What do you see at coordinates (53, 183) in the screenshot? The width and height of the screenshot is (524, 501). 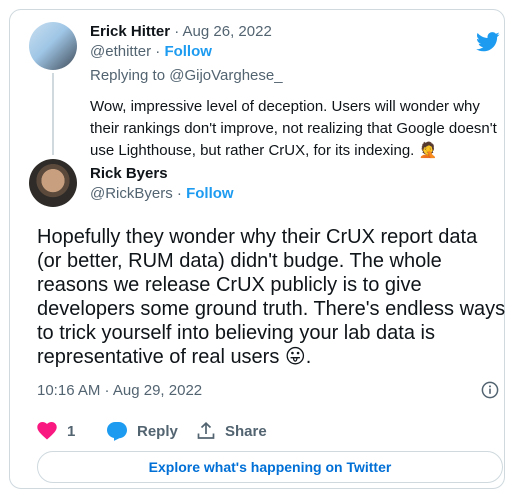 I see `avatar-rick-byers` at bounding box center [53, 183].